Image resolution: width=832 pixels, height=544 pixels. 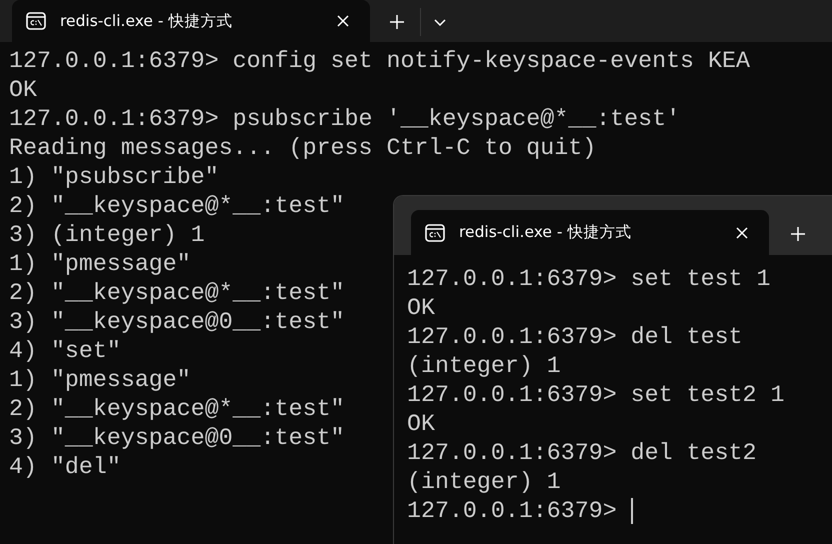 I want to click on terminal-line: 4) "del", so click(x=65, y=467).